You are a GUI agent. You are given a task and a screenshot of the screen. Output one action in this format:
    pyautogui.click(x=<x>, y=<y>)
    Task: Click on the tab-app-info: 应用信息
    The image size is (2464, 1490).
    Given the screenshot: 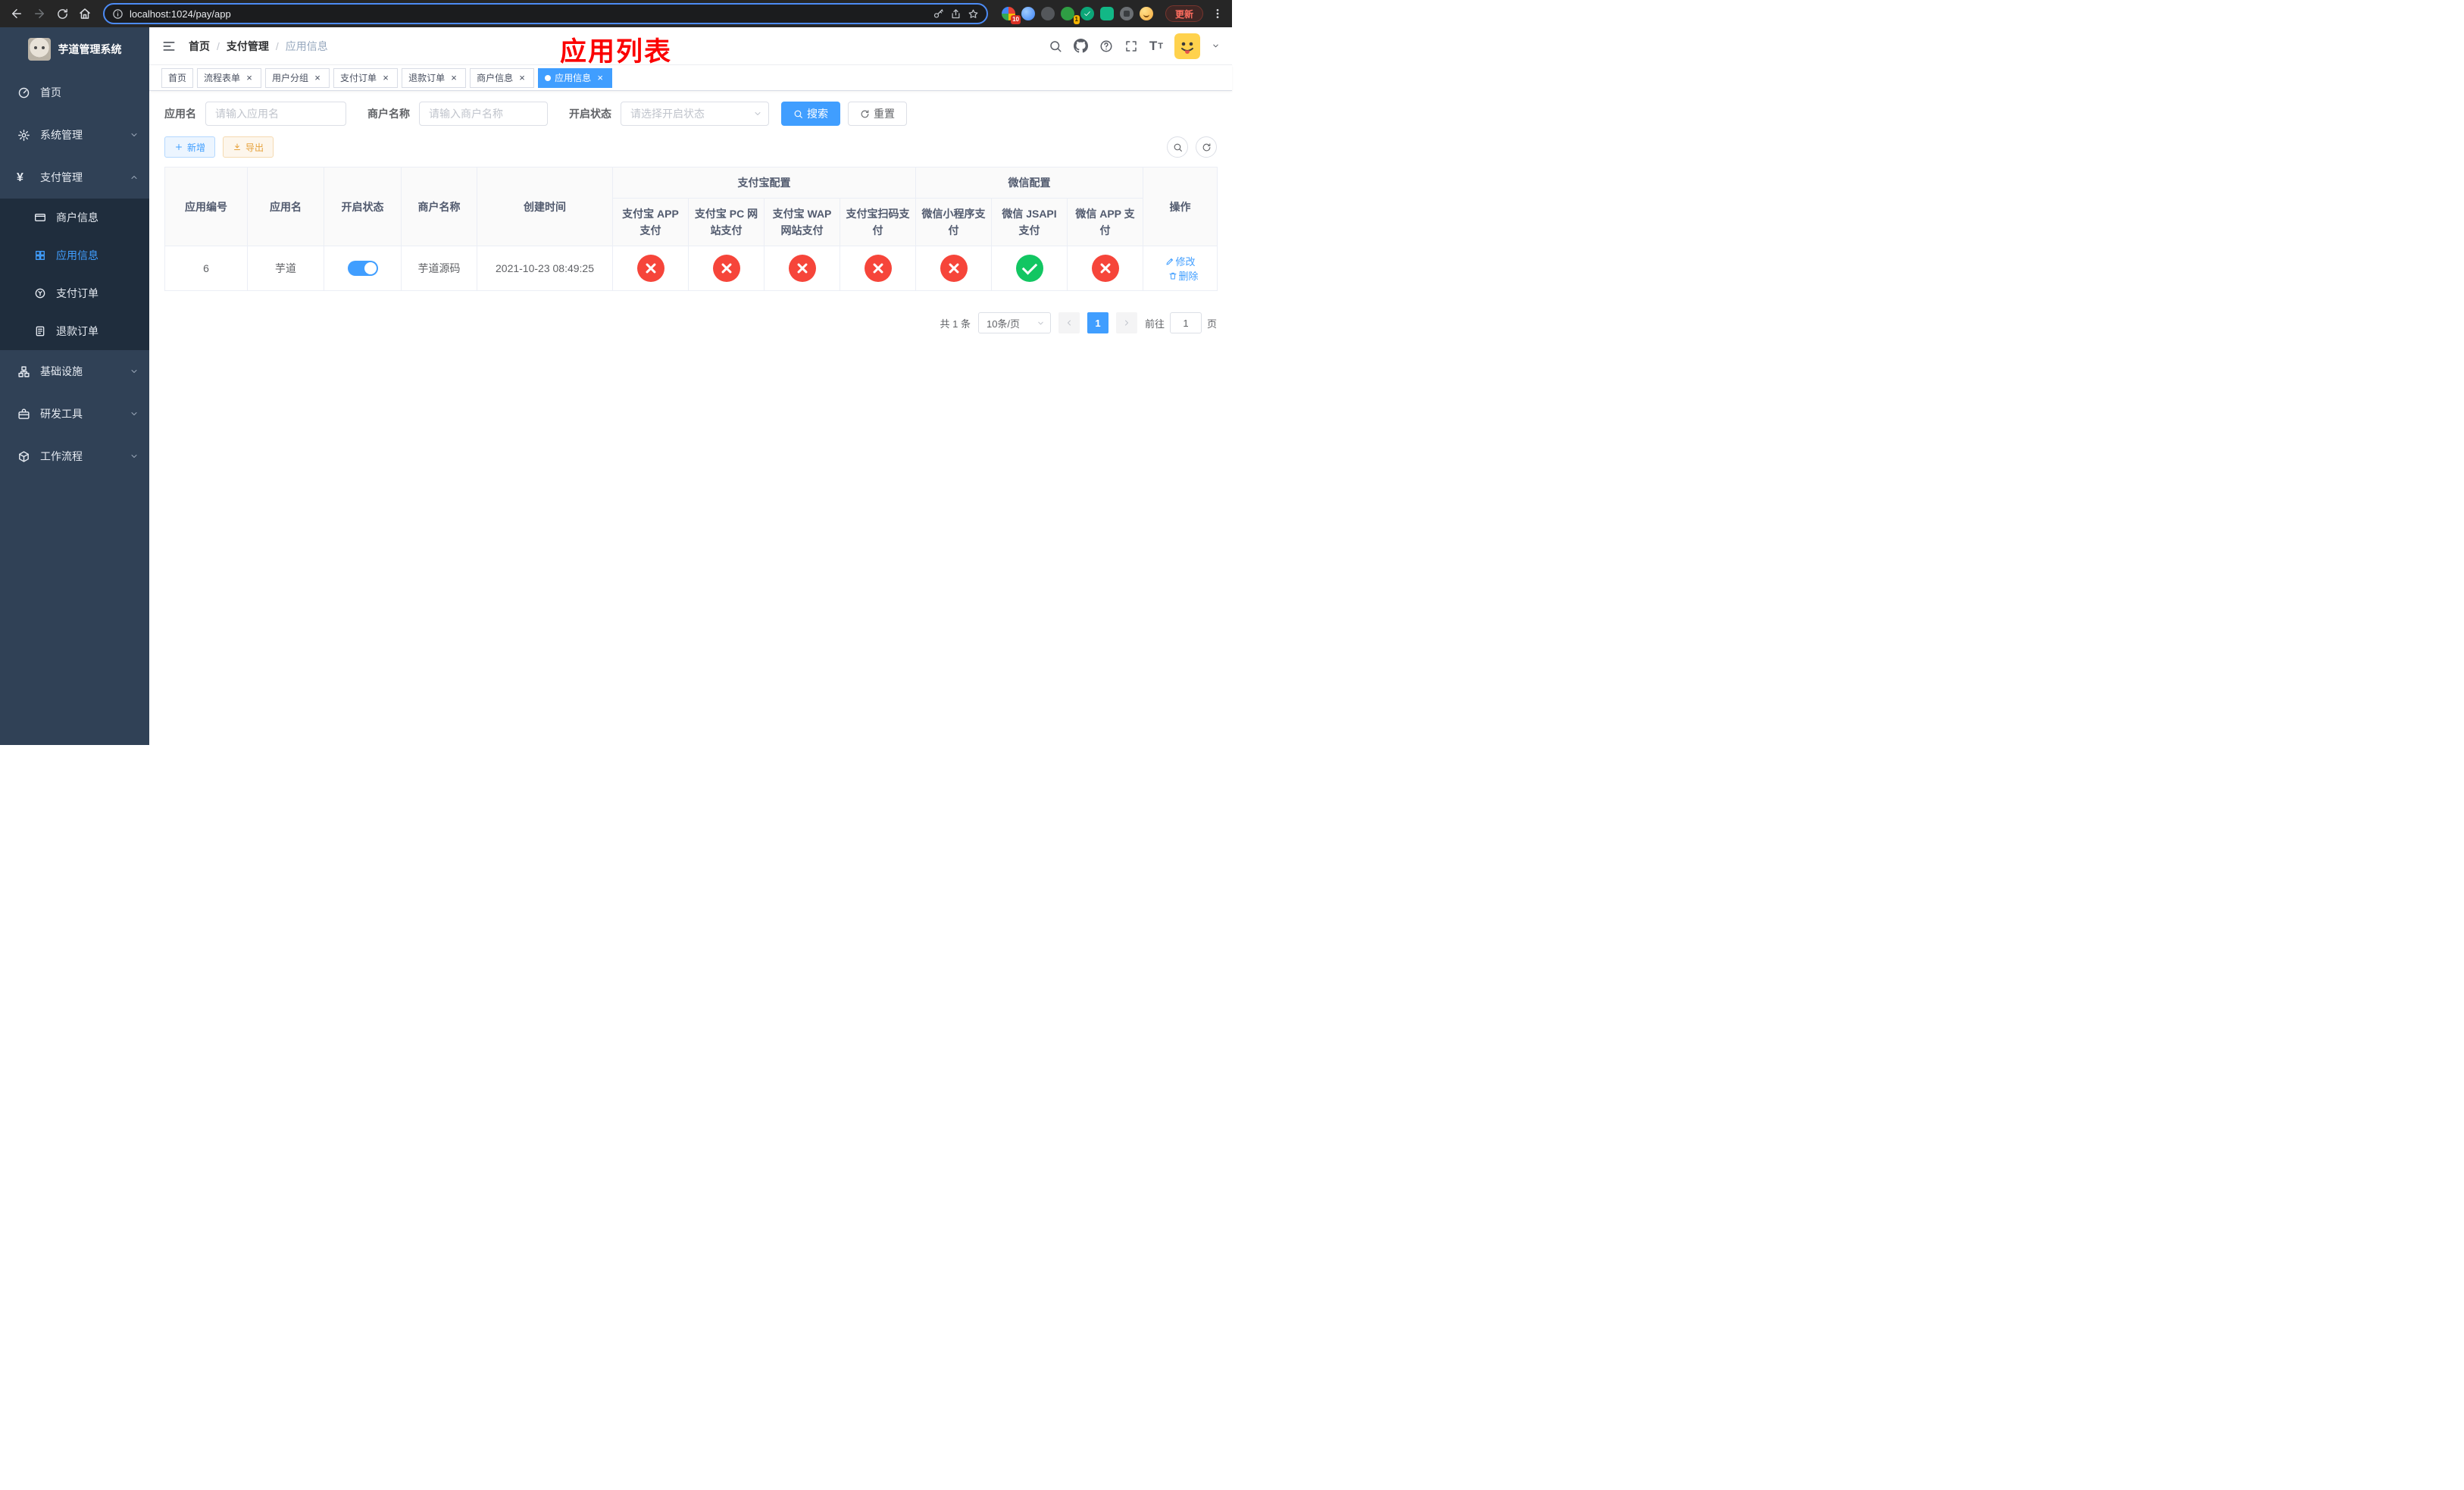 What is the action you would take?
    pyautogui.click(x=575, y=77)
    